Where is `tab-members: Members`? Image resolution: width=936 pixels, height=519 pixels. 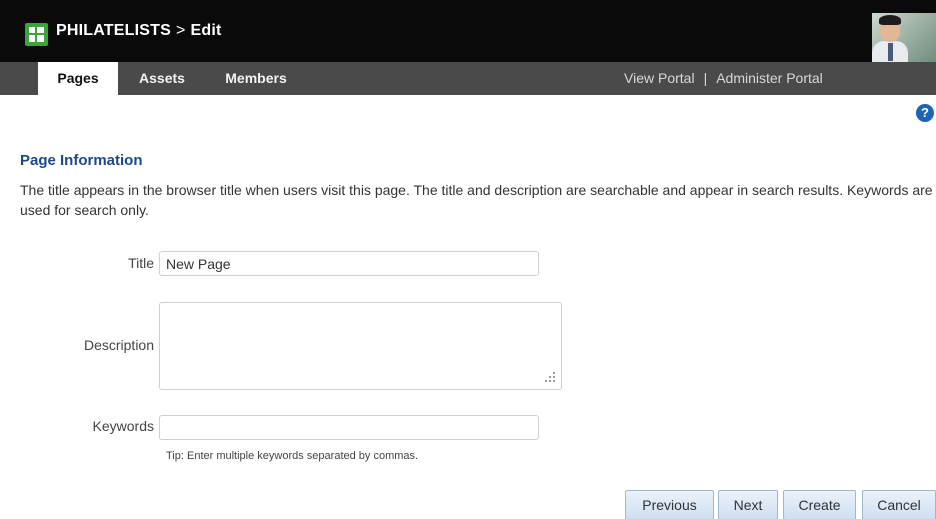
tab-members: Members is located at coordinates (256, 78).